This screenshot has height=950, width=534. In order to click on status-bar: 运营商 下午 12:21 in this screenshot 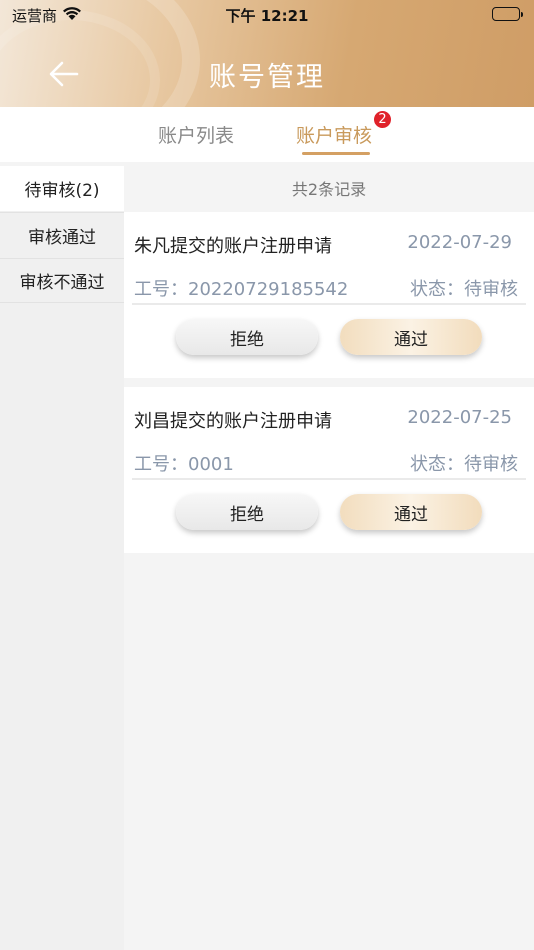, I will do `click(267, 15)`.